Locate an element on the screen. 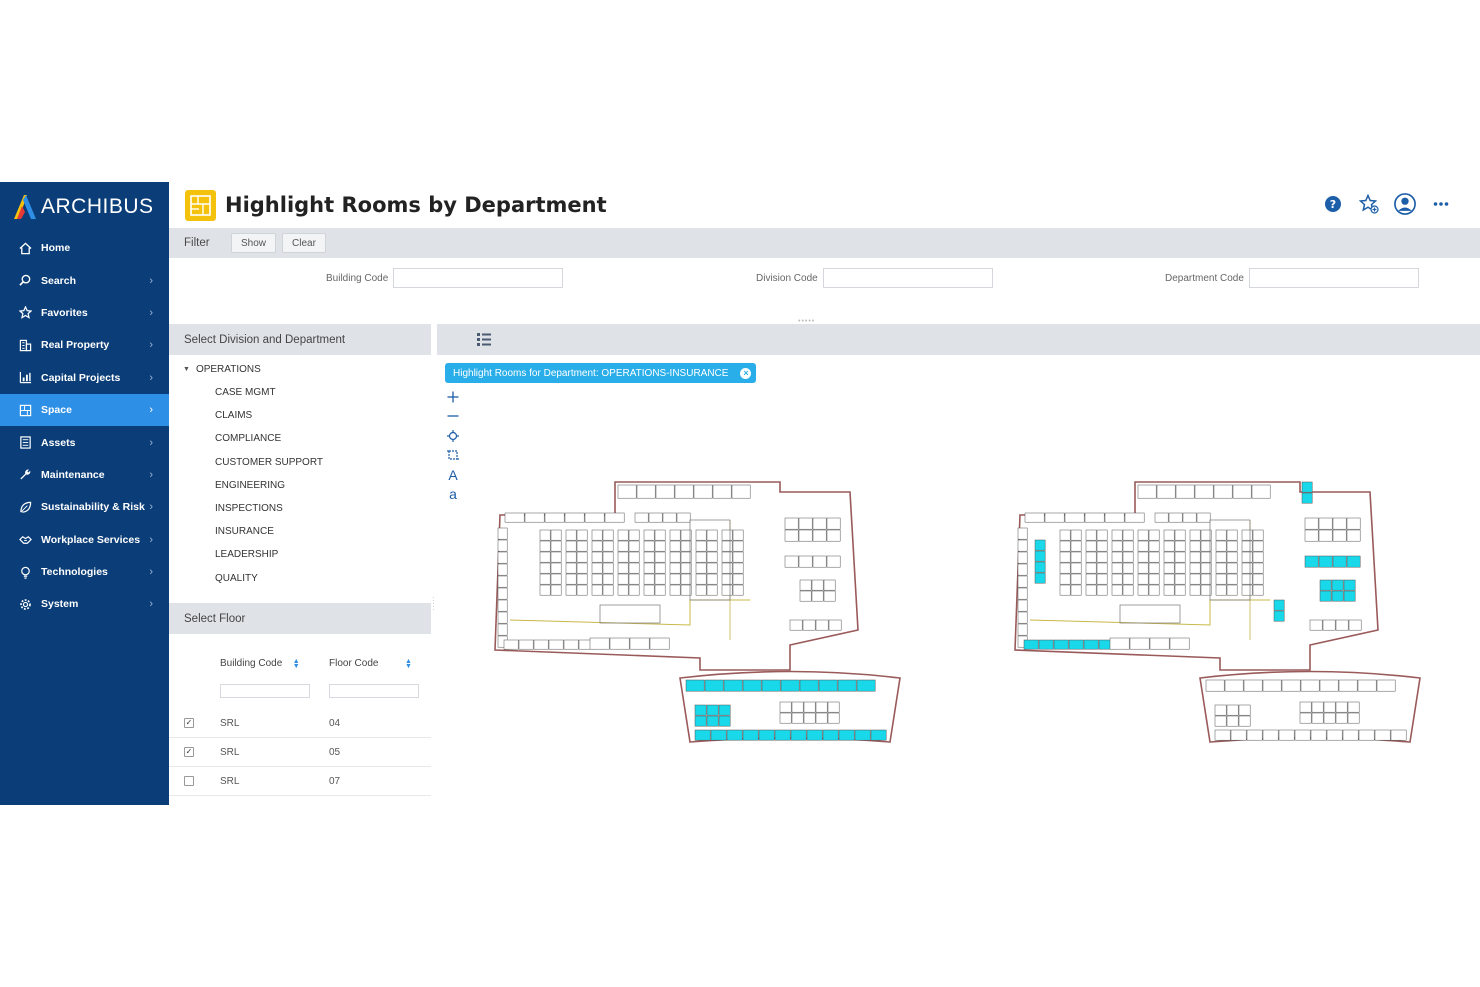 The width and height of the screenshot is (1480, 987). tree-leaf-department: INSPECTIONS is located at coordinates (249, 508).